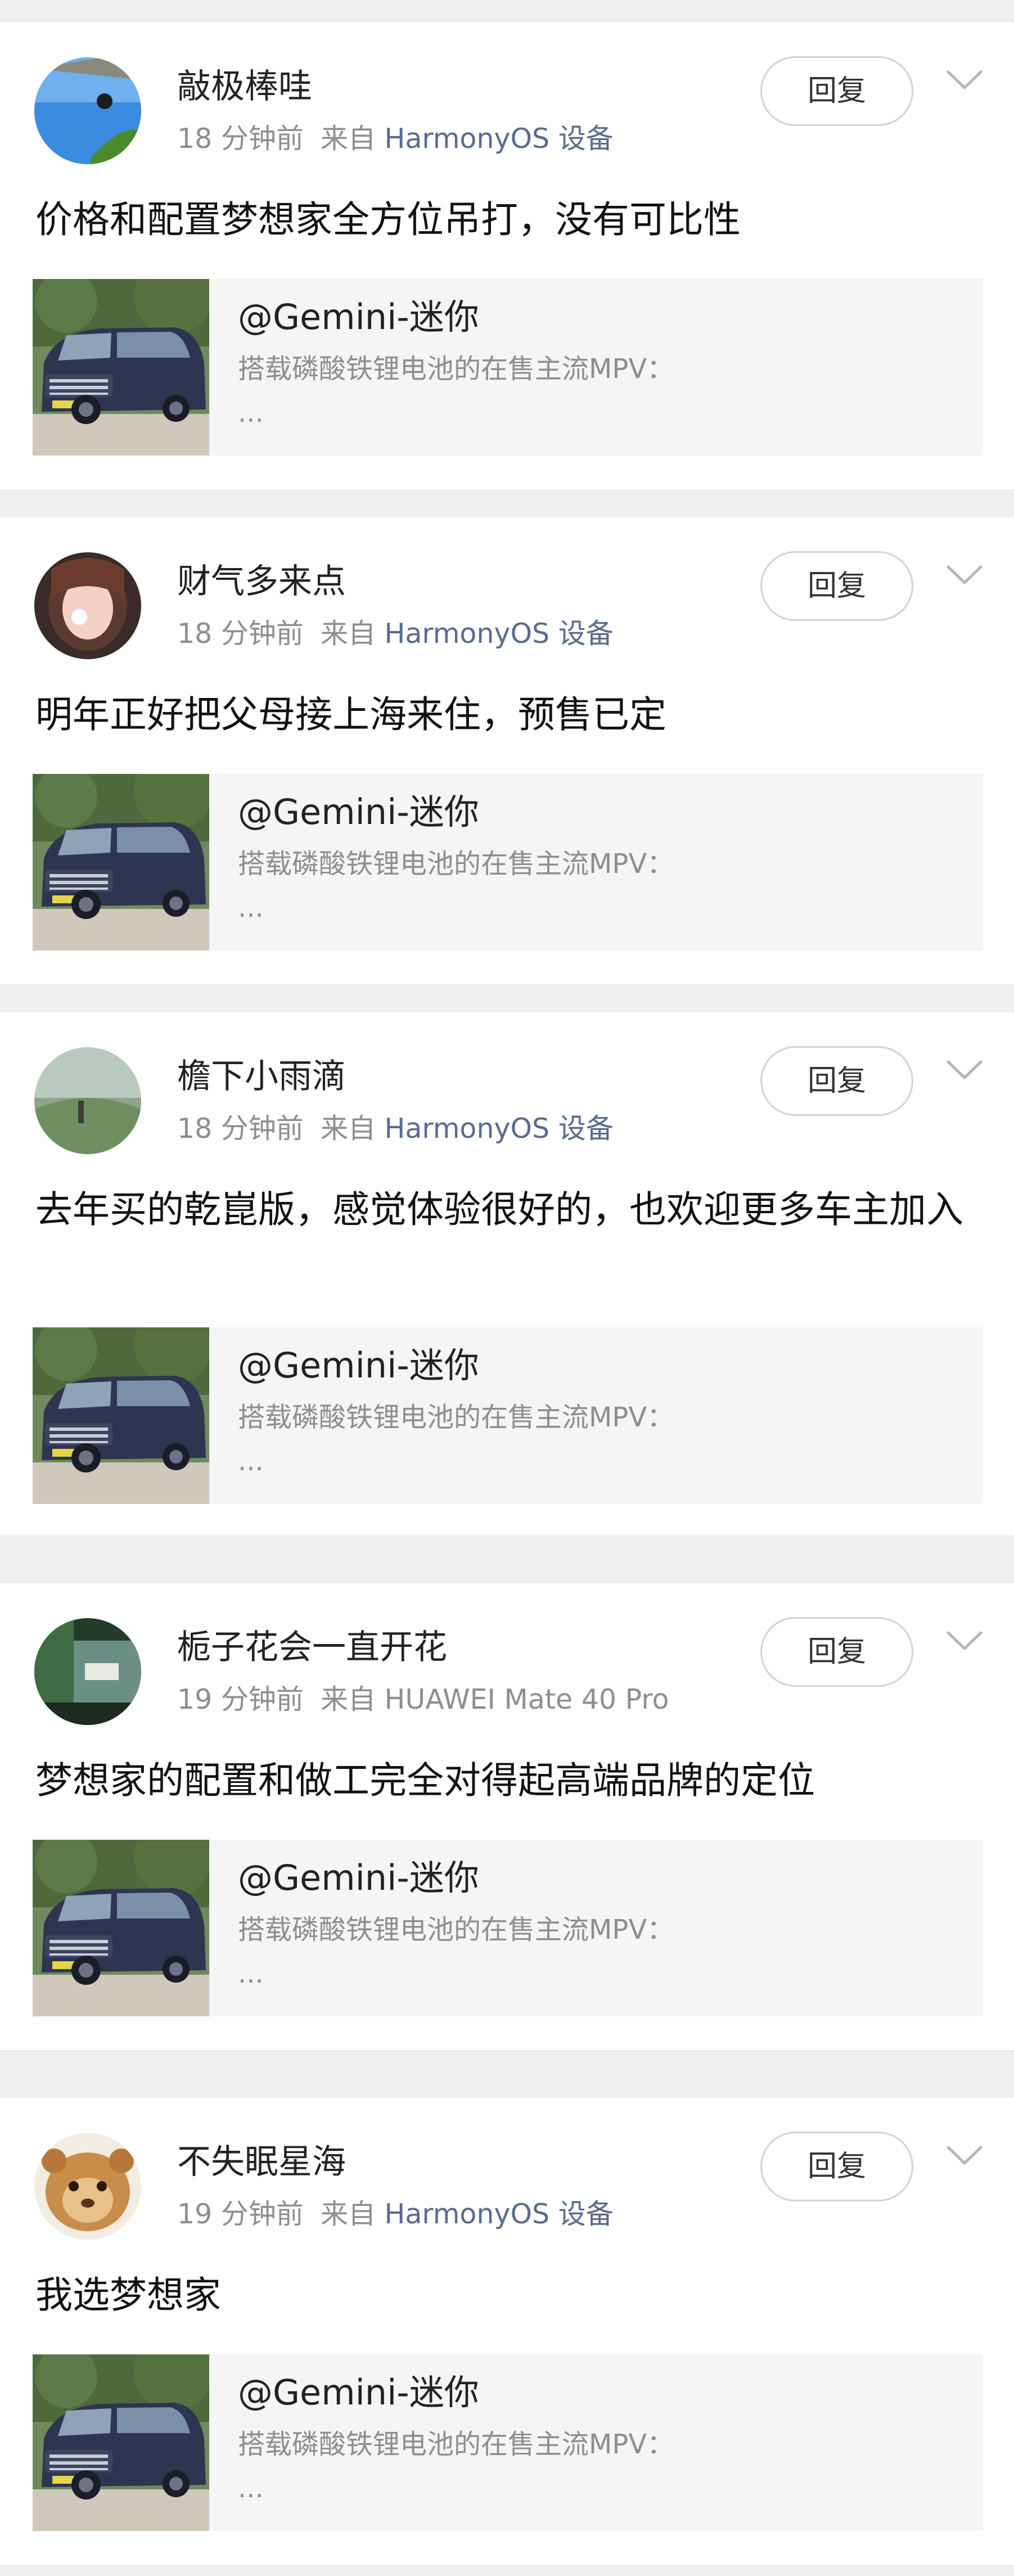  I want to click on username: 不失眠星海, so click(261, 2162).